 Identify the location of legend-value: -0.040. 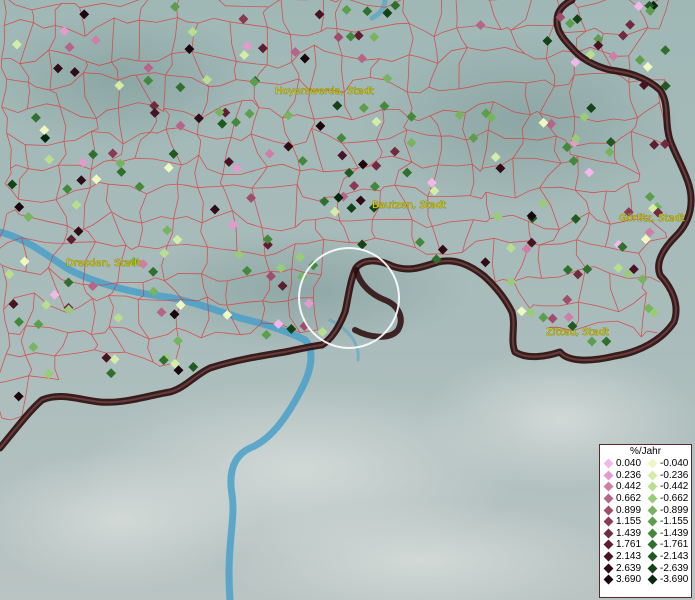
(674, 464).